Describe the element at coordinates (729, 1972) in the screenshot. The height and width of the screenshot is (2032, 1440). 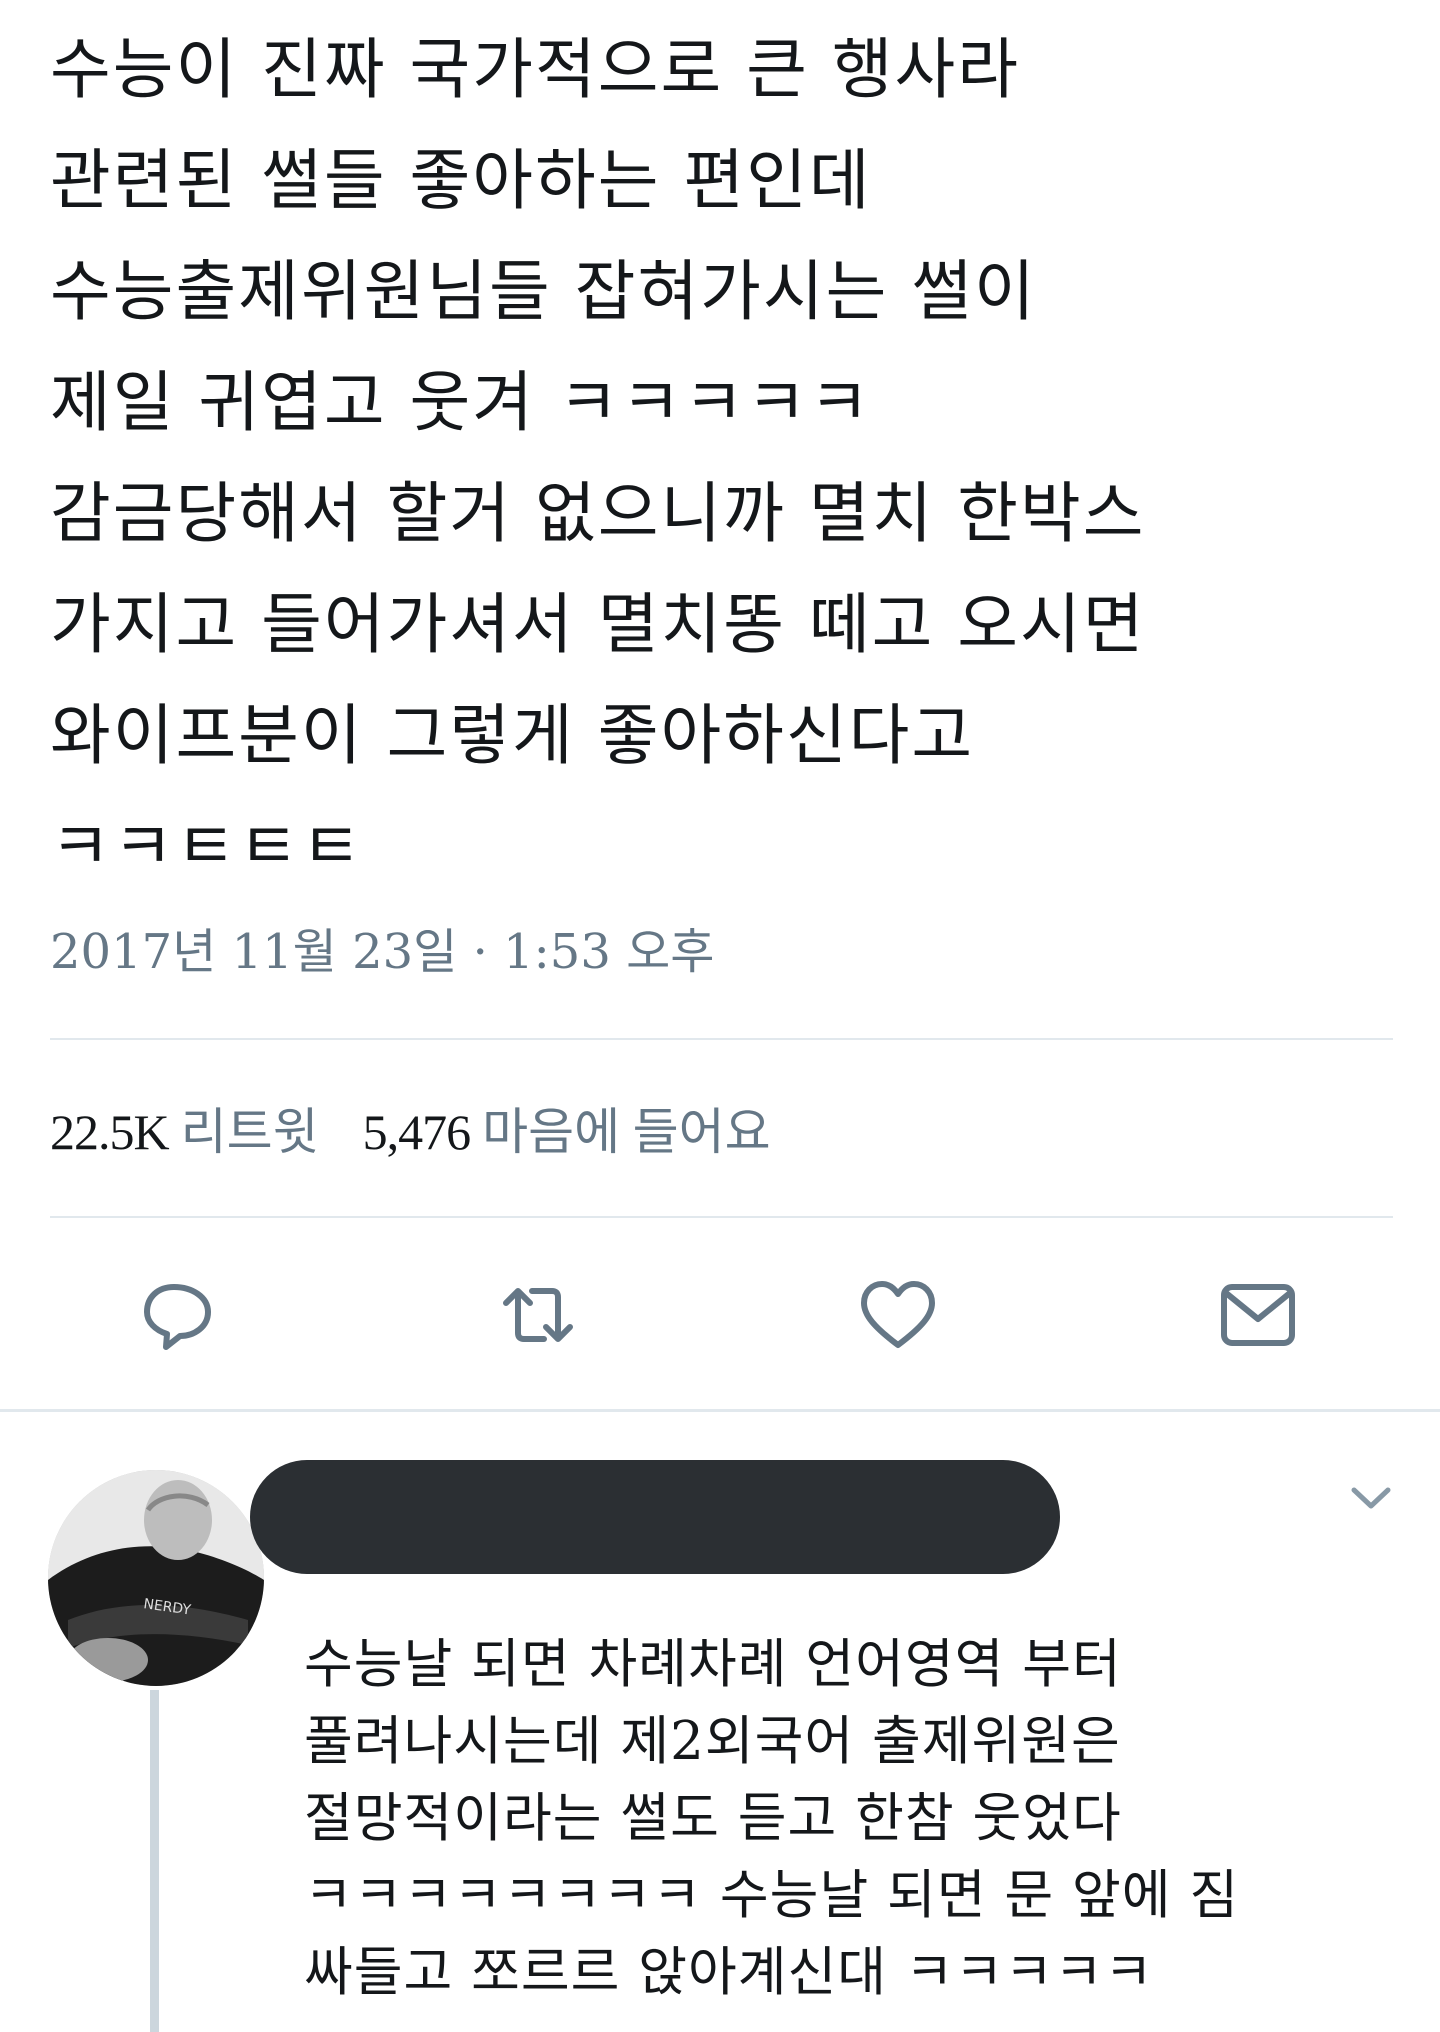
I see `reply-text-line: 싸들고 쪼르르 앉아계신대 ㅋㅋㅋㅋㅋ` at that location.